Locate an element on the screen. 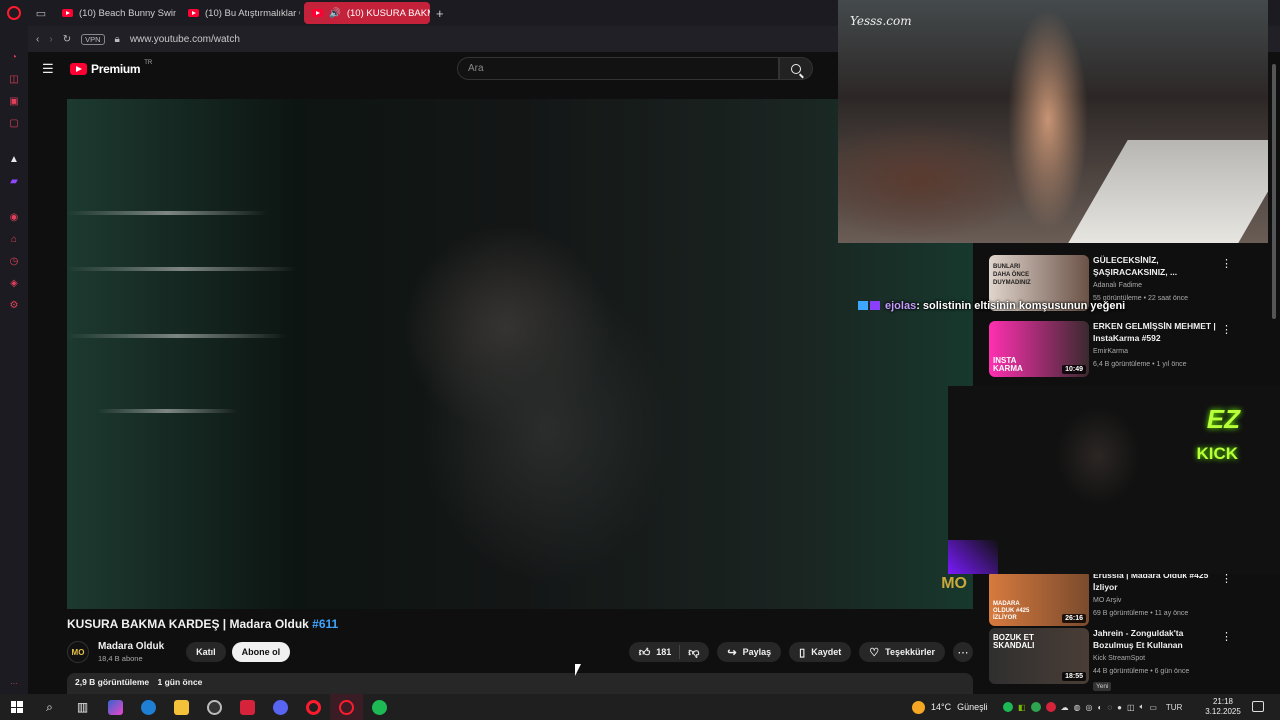 The image size is (1280, 720). page-scrollbar is located at coordinates (1274, 373).